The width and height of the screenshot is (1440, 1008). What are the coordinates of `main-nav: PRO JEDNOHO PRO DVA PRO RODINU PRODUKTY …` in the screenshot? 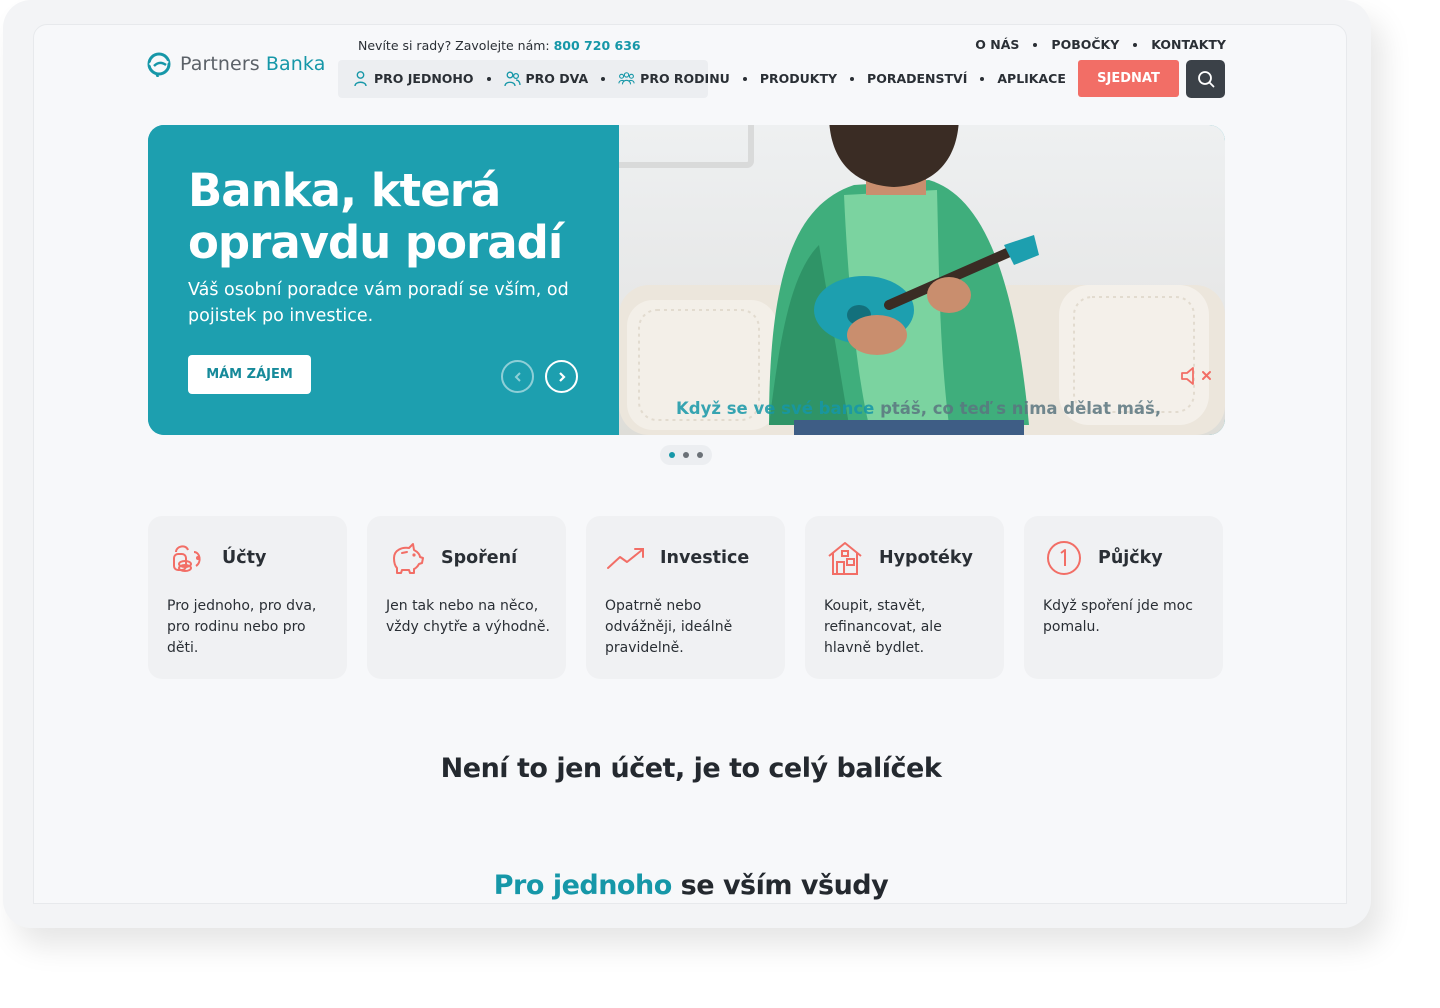 It's located at (709, 78).